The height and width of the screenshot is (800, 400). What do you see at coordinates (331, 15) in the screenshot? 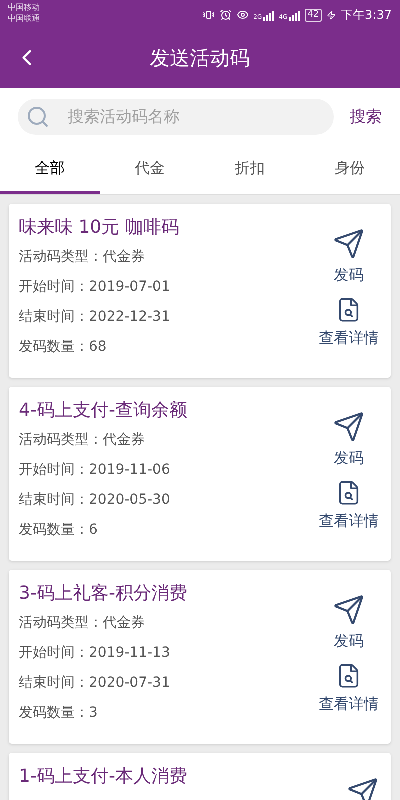
I see `charging-icon` at bounding box center [331, 15].